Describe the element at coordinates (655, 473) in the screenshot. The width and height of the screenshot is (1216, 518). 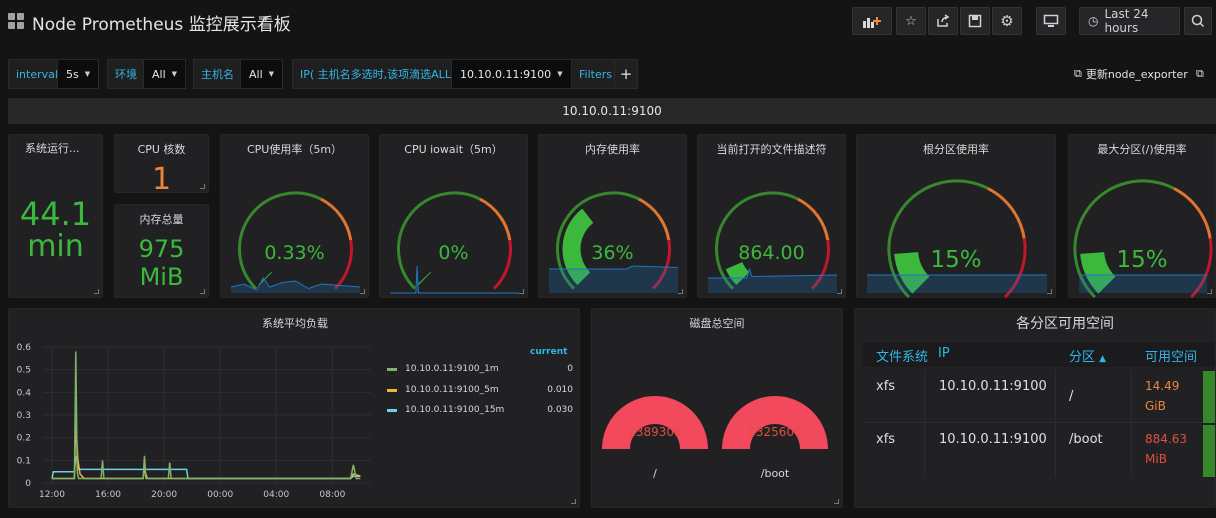
I see `disk-label-root: /` at that location.